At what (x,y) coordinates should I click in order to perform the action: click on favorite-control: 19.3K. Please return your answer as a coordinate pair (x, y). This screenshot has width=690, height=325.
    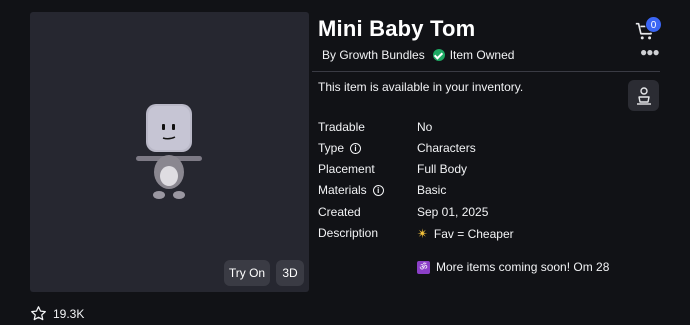
    Looking at the image, I should click on (57, 313).